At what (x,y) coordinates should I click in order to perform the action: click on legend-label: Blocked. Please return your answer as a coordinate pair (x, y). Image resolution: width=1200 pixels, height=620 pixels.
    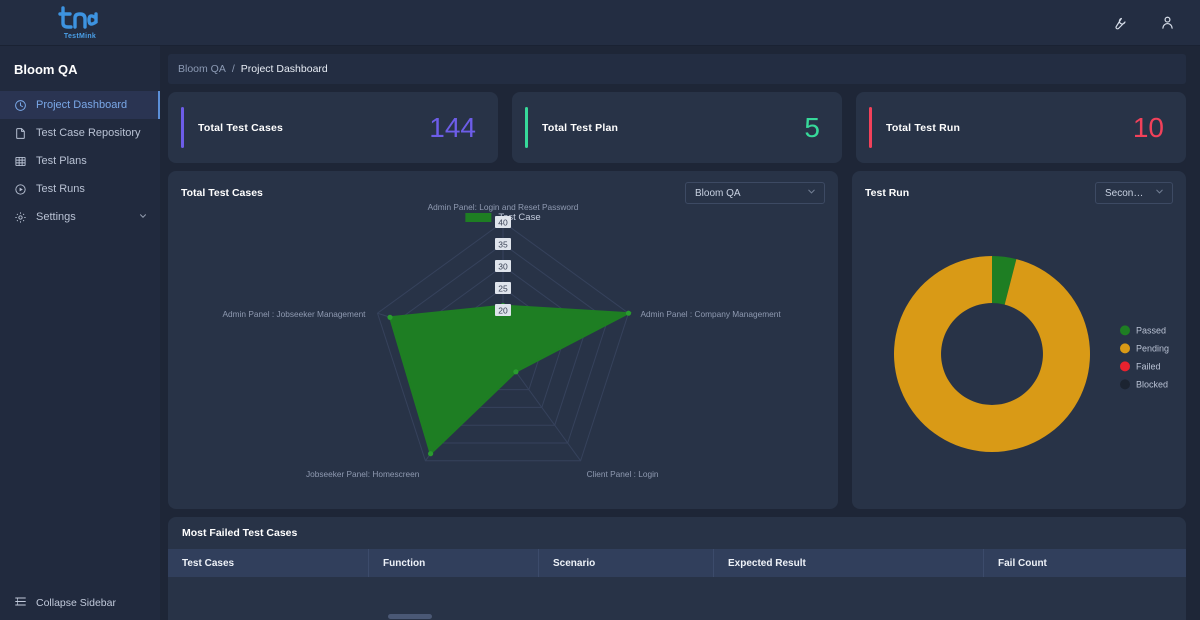
    Looking at the image, I should click on (1151, 384).